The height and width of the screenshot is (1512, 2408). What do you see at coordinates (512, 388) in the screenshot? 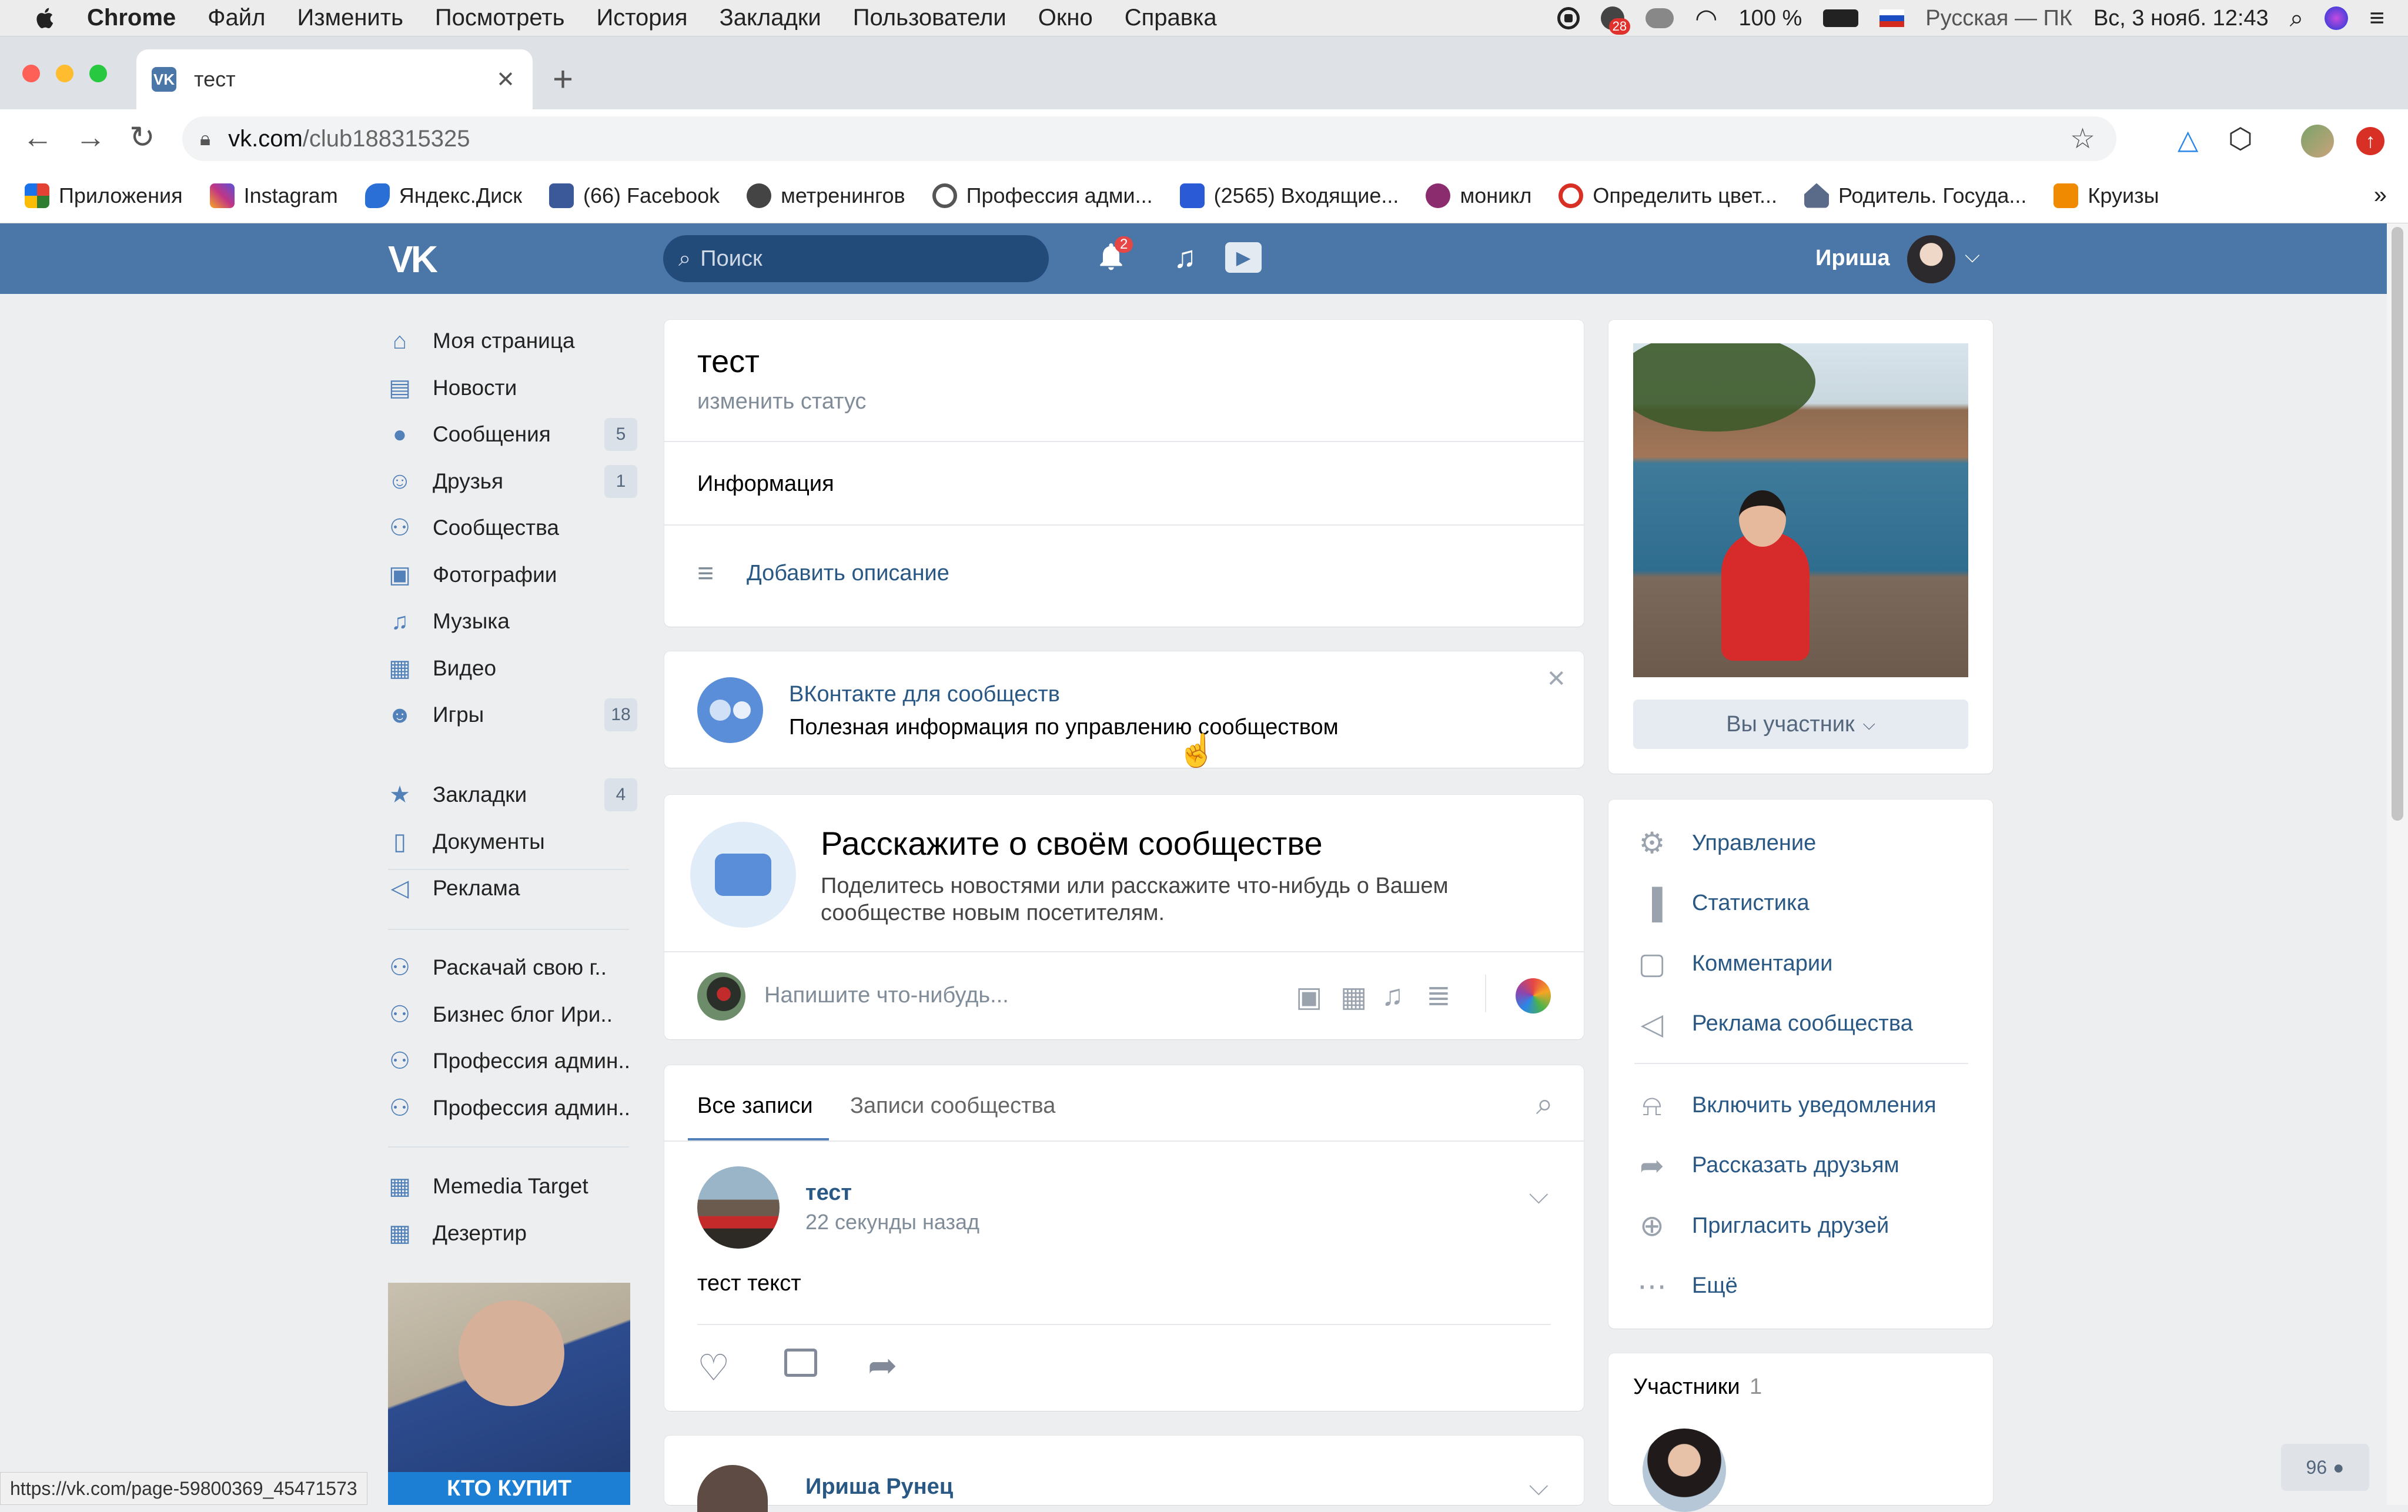
I see `sidebar-item-a1: ▤ Новости` at bounding box center [512, 388].